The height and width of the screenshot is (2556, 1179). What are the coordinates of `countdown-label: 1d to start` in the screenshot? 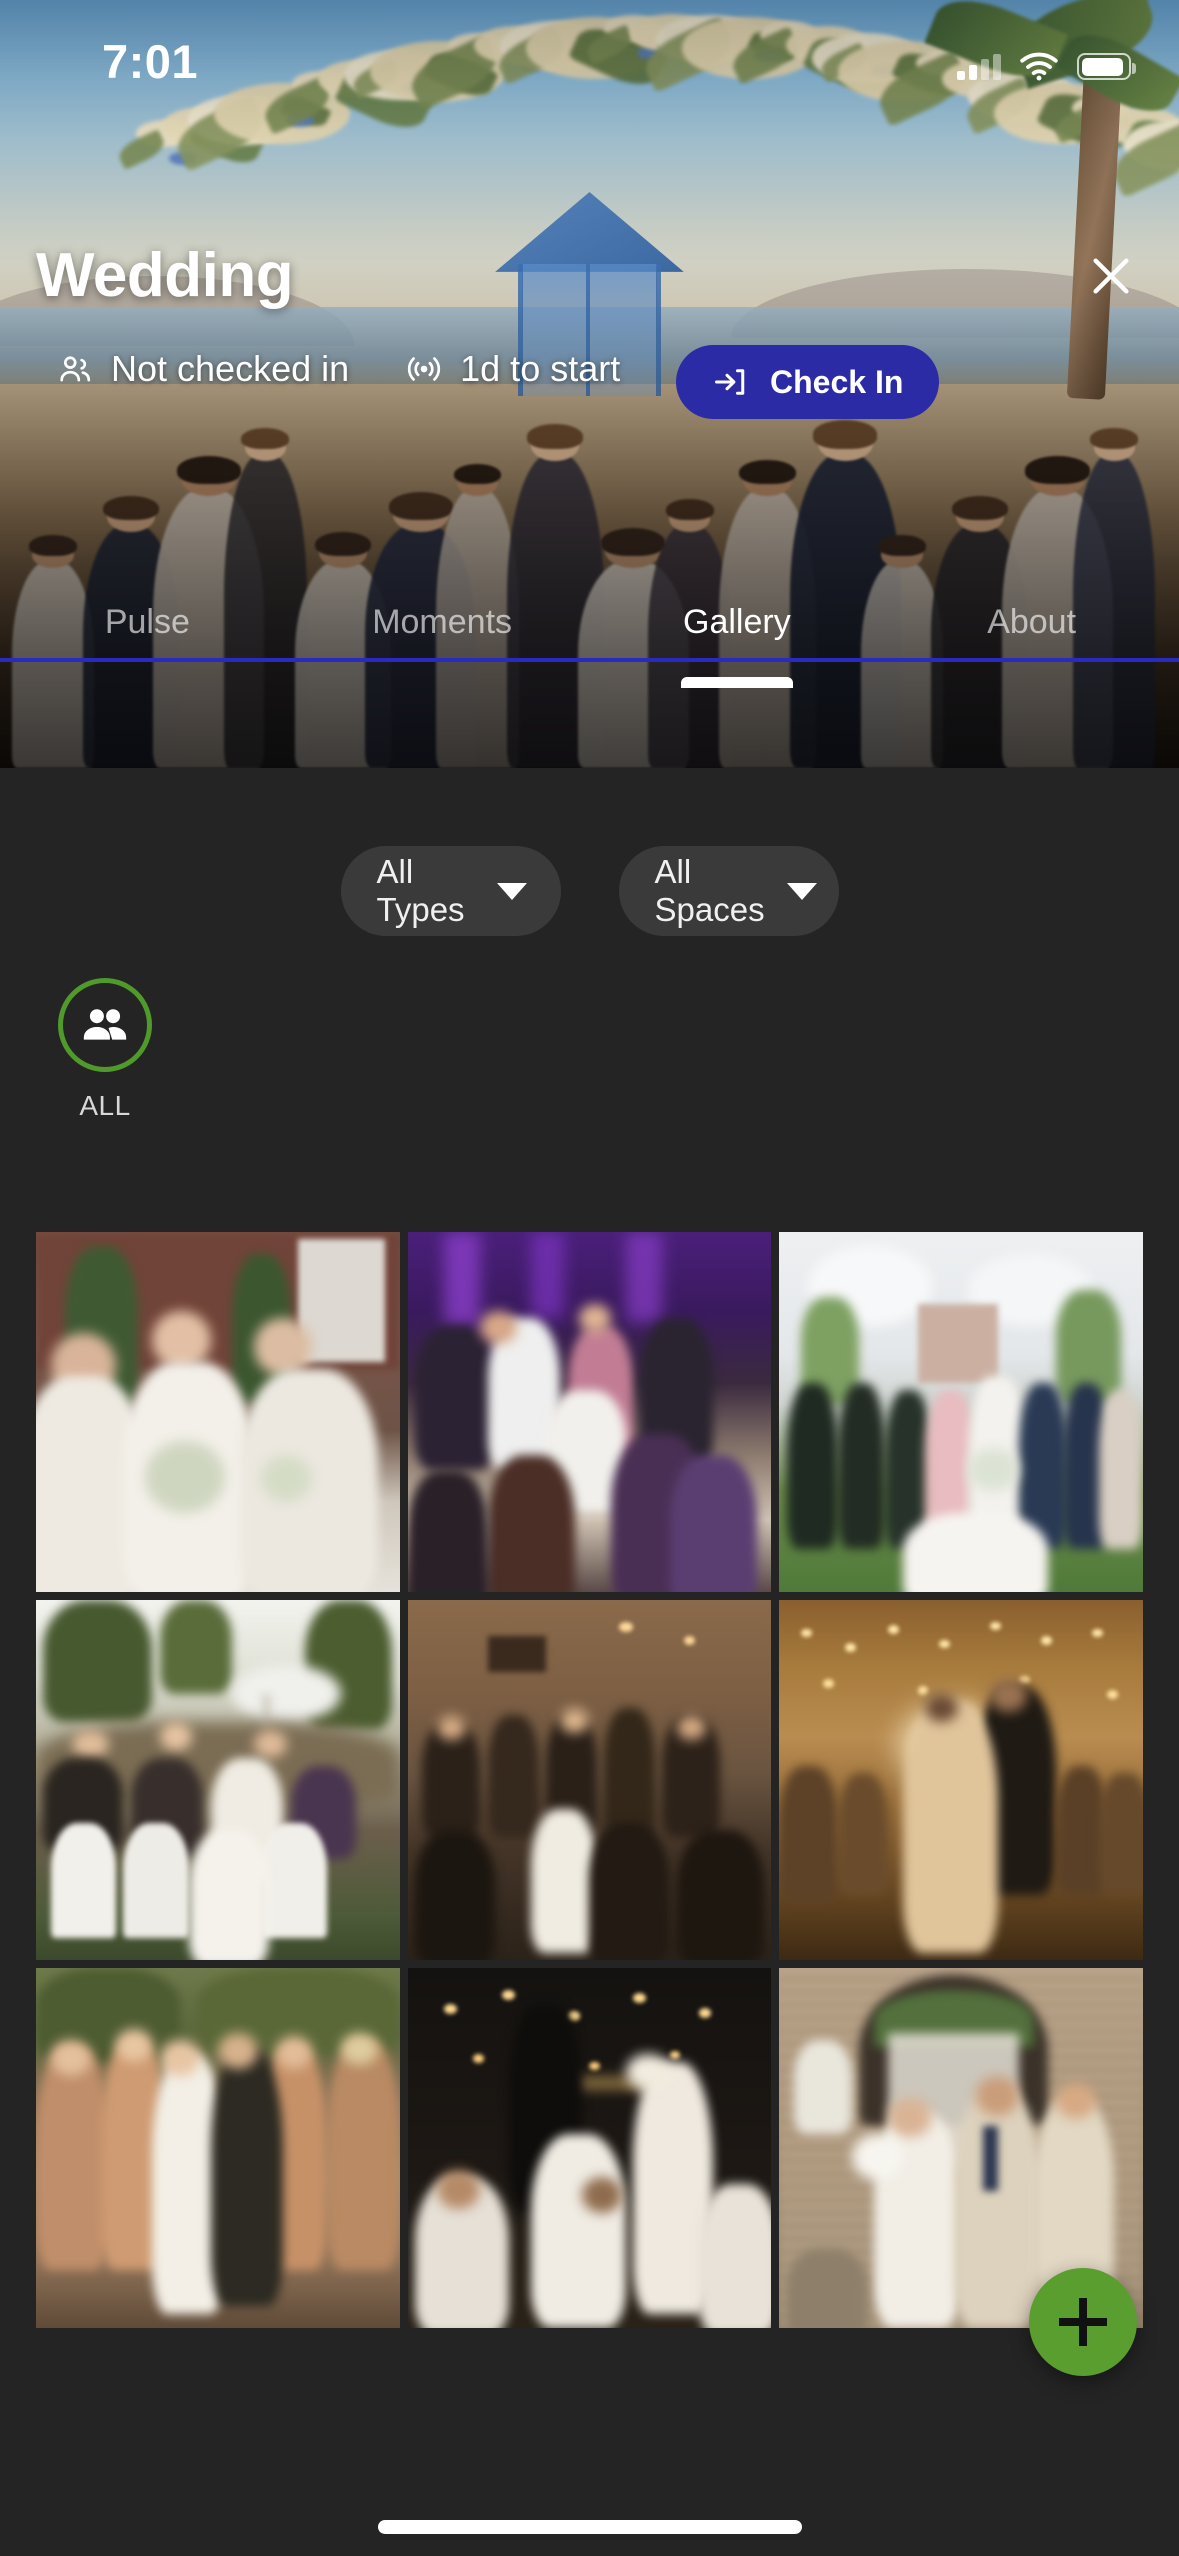 It's located at (540, 368).